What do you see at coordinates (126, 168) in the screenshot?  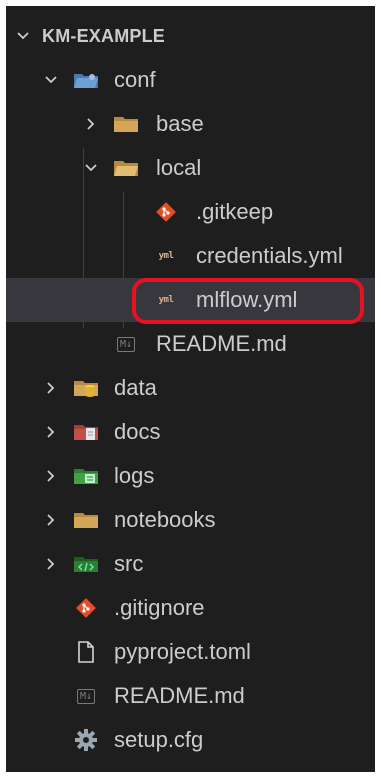 I see `folder-open-icon` at bounding box center [126, 168].